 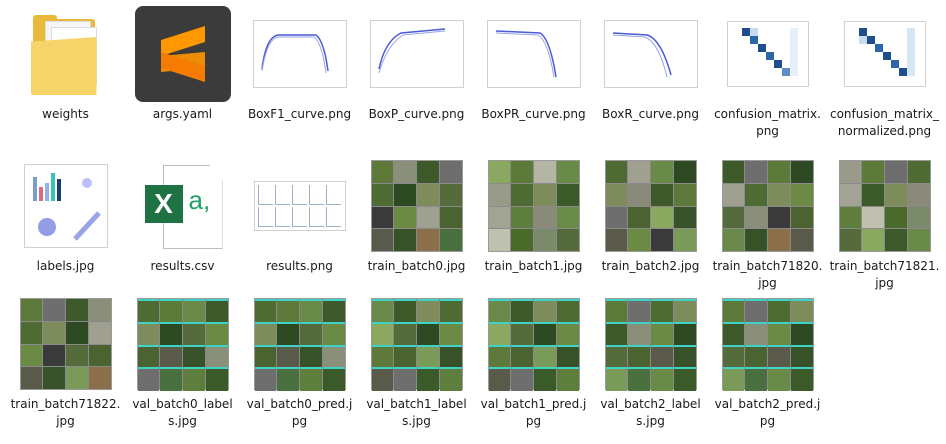 I want to click on file-item-weights: weights, so click(x=65, y=76).